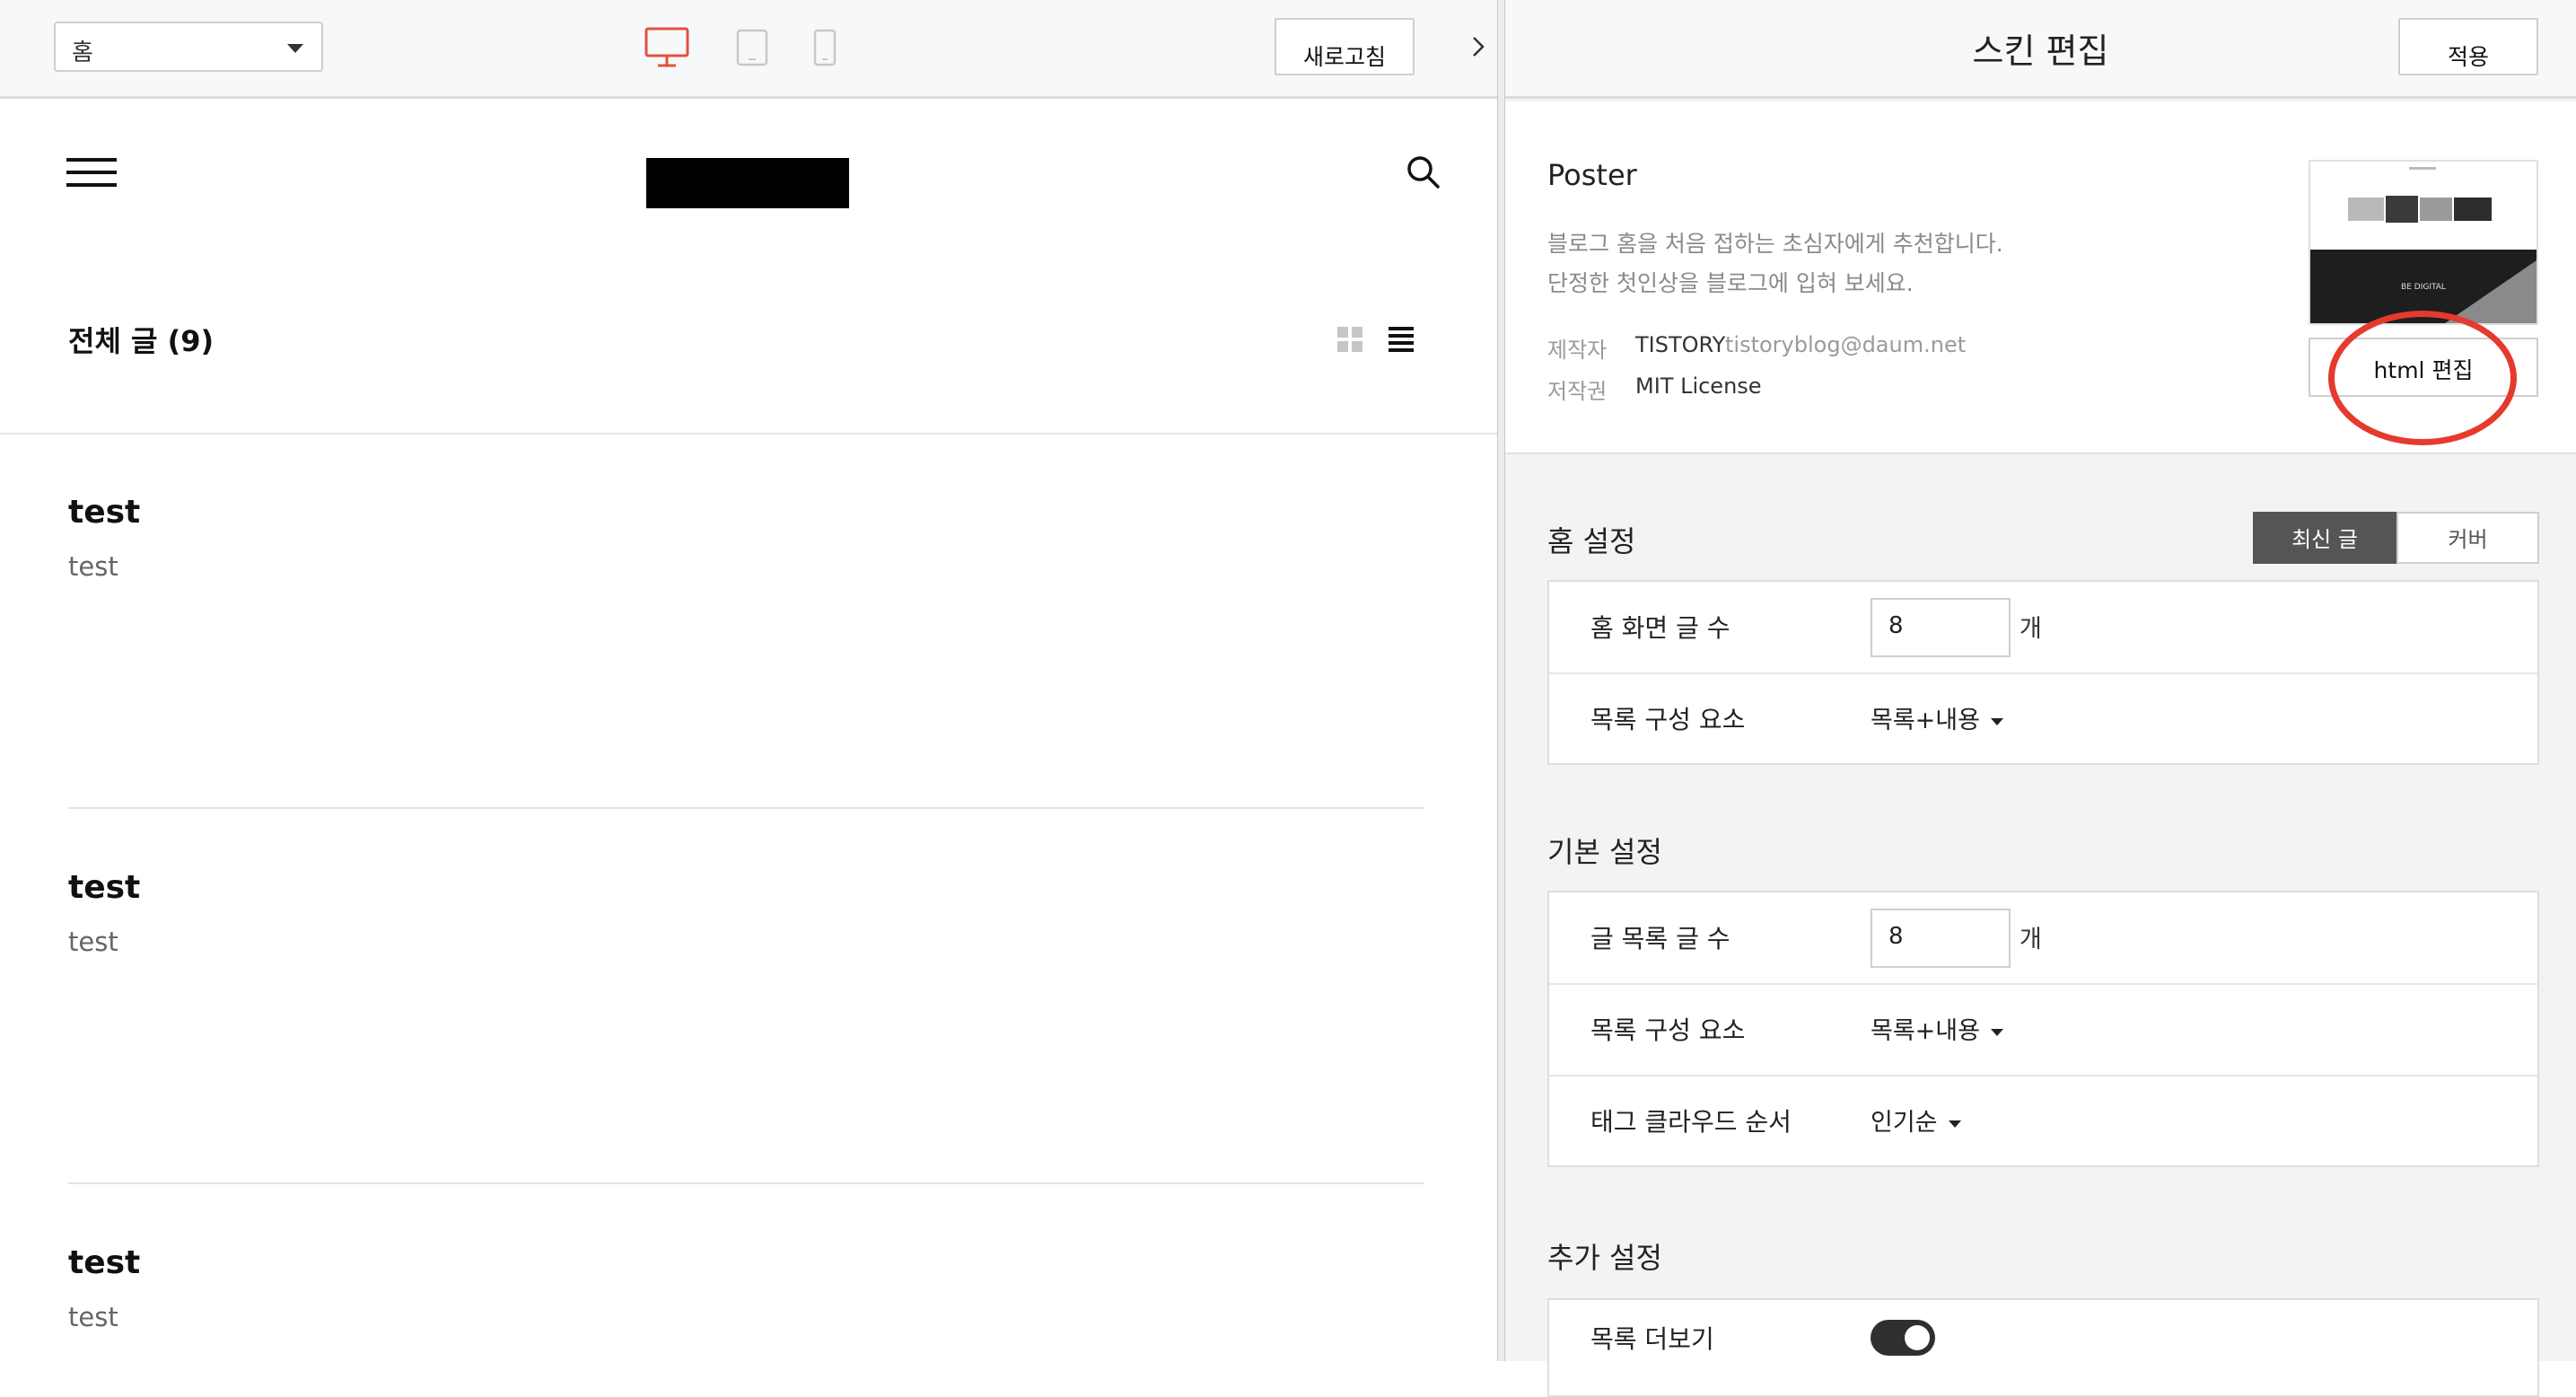 This screenshot has height=1397, width=2576. I want to click on basic-settings-title: 기본 설정, so click(1604, 852).